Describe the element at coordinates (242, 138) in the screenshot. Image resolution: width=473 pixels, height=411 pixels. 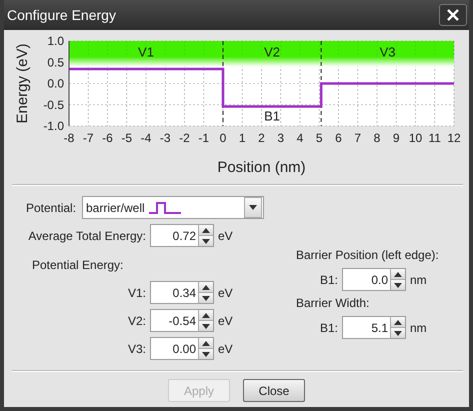
I see `x-tick-label: 1` at that location.